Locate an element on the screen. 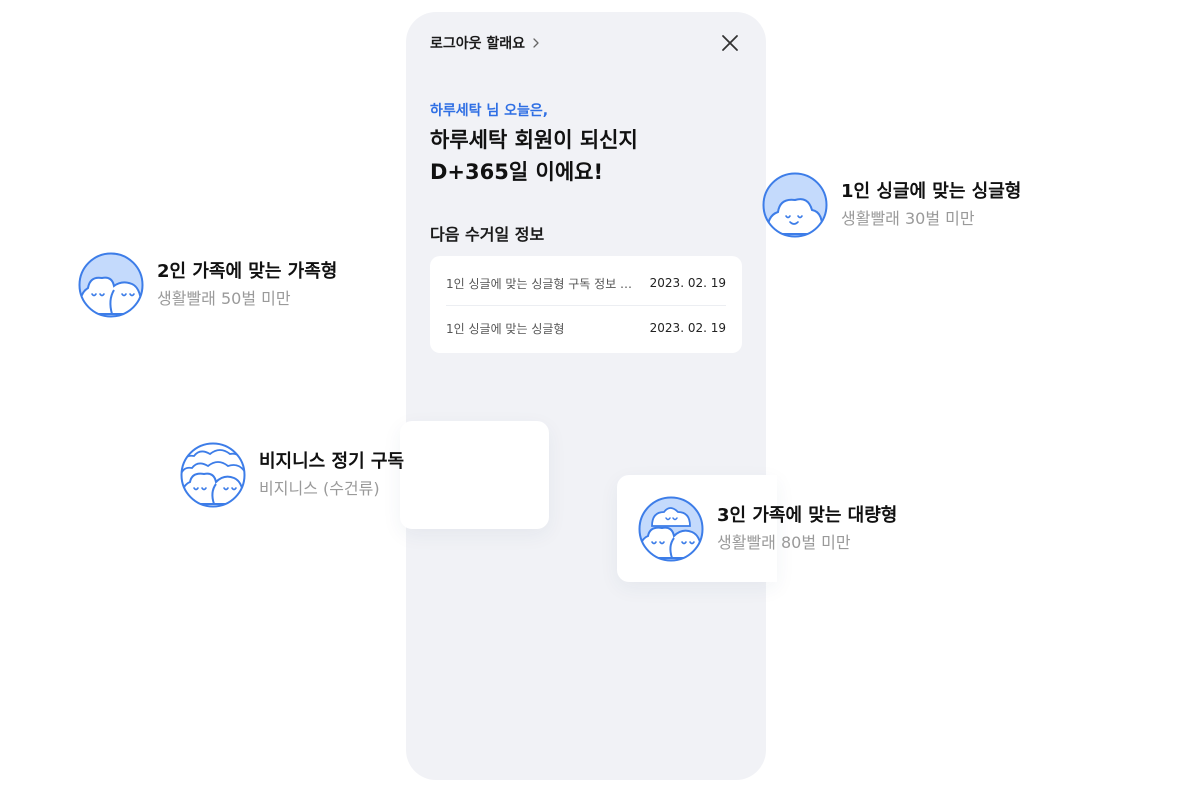 This screenshot has height=792, width=1200. business-cloud-avatar-icon is located at coordinates (213, 475).